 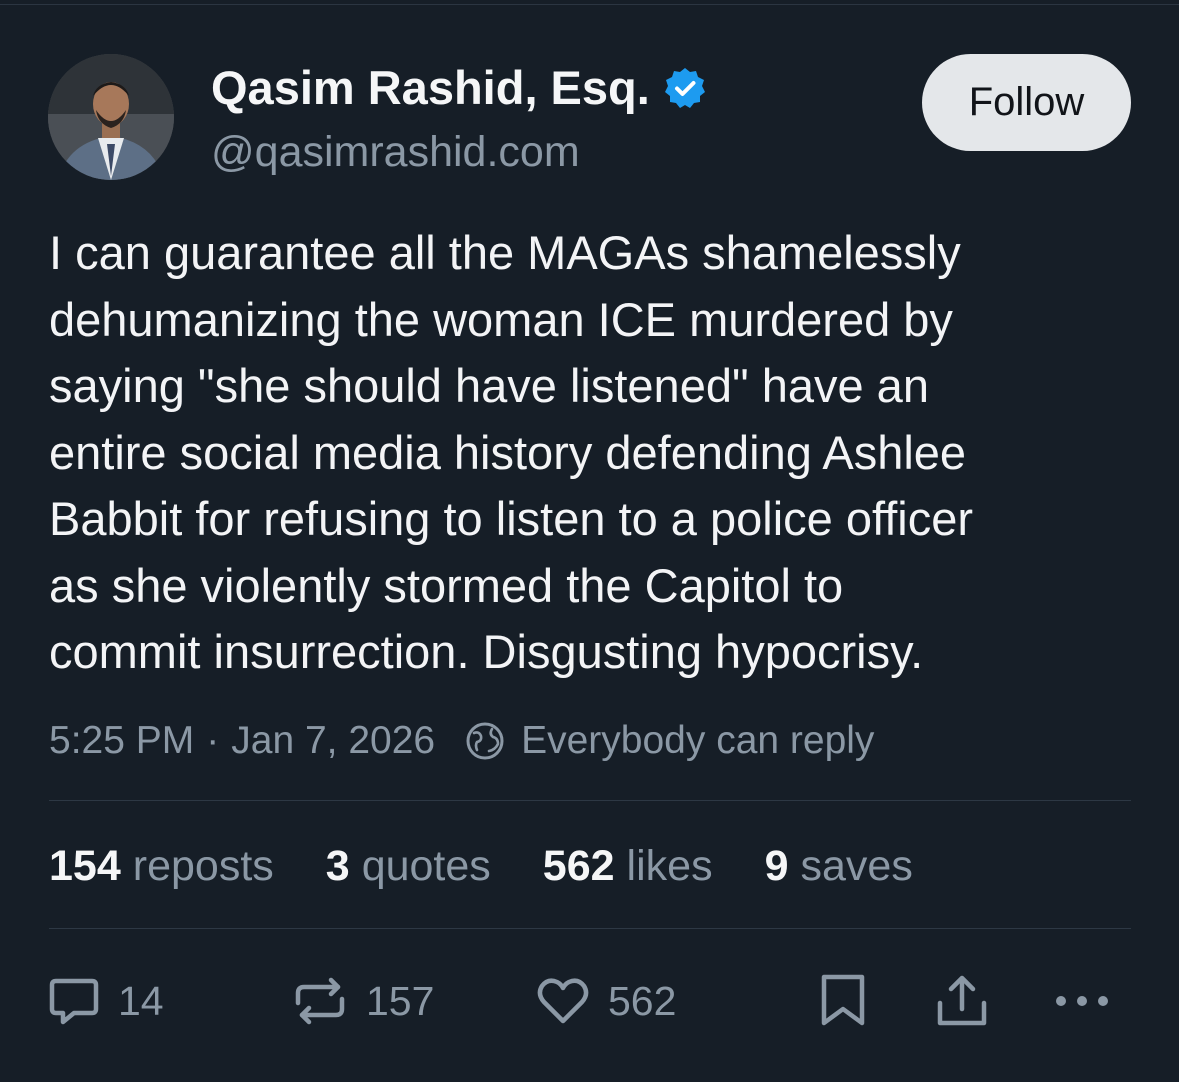 I want to click on repost-count: 157, so click(x=400, y=1000).